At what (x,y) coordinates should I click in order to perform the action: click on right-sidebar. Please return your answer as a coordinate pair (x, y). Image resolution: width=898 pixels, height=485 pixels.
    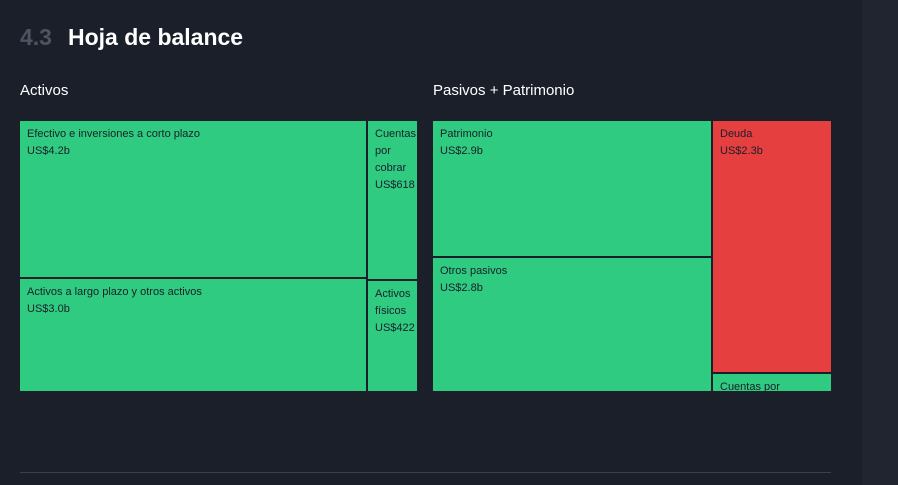
    Looking at the image, I should click on (880, 242).